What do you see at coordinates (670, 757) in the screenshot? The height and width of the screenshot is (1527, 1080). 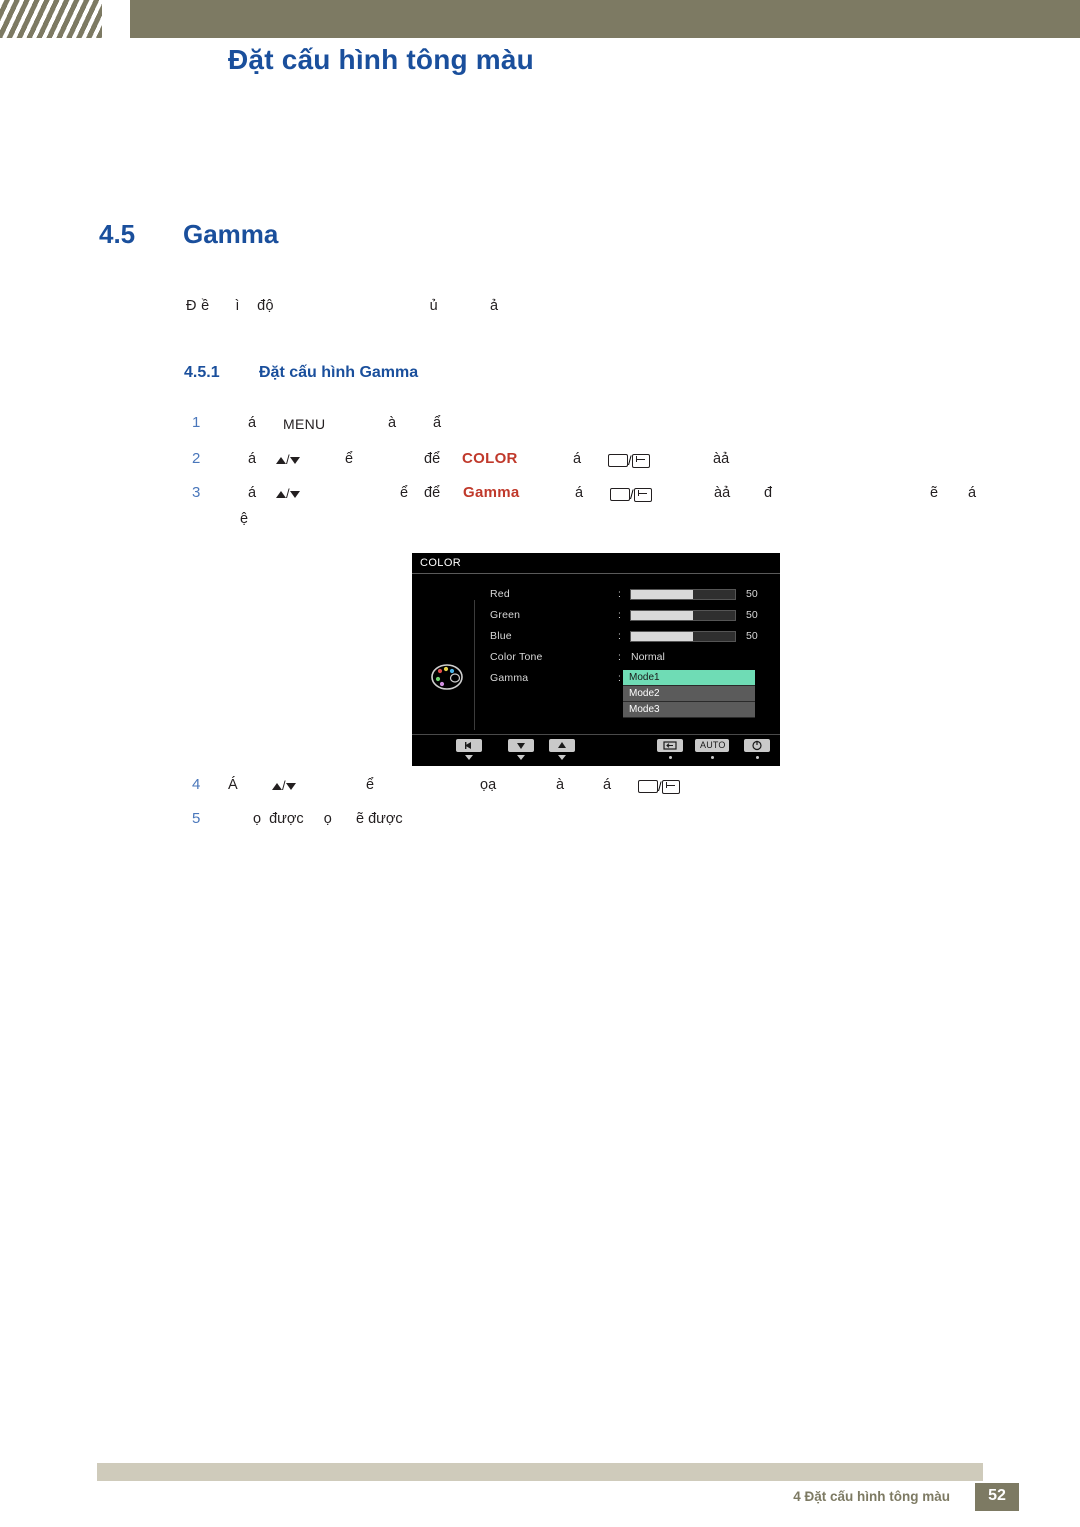 I see `osd-dot-enter` at bounding box center [670, 757].